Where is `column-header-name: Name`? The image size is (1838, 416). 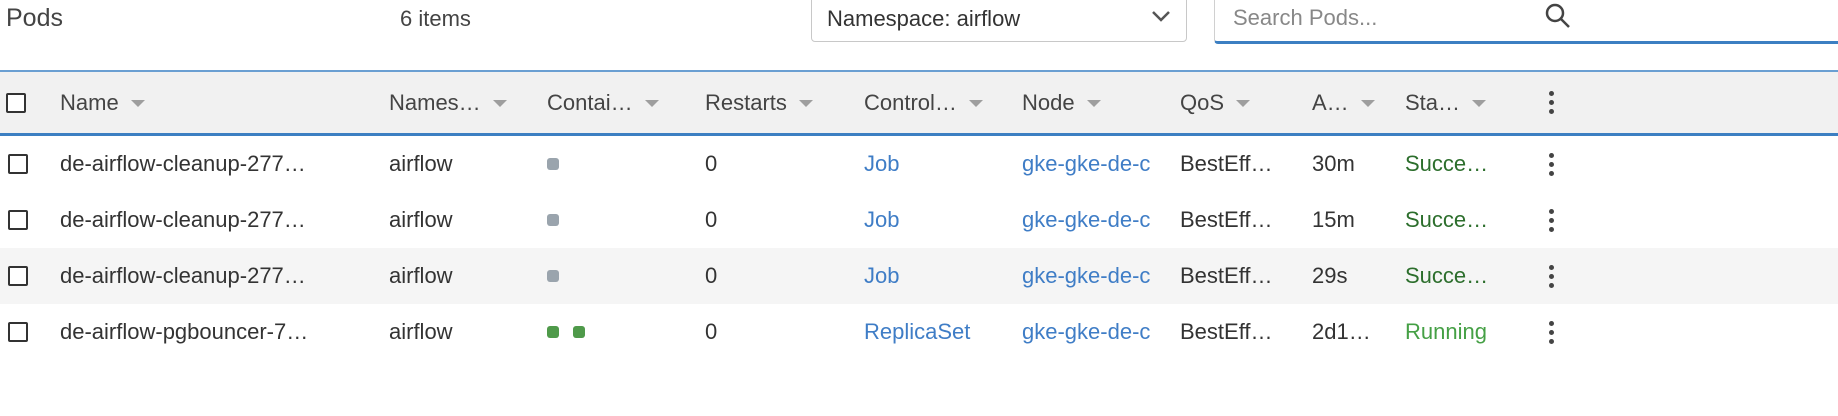
column-header-name: Name is located at coordinates (102, 102).